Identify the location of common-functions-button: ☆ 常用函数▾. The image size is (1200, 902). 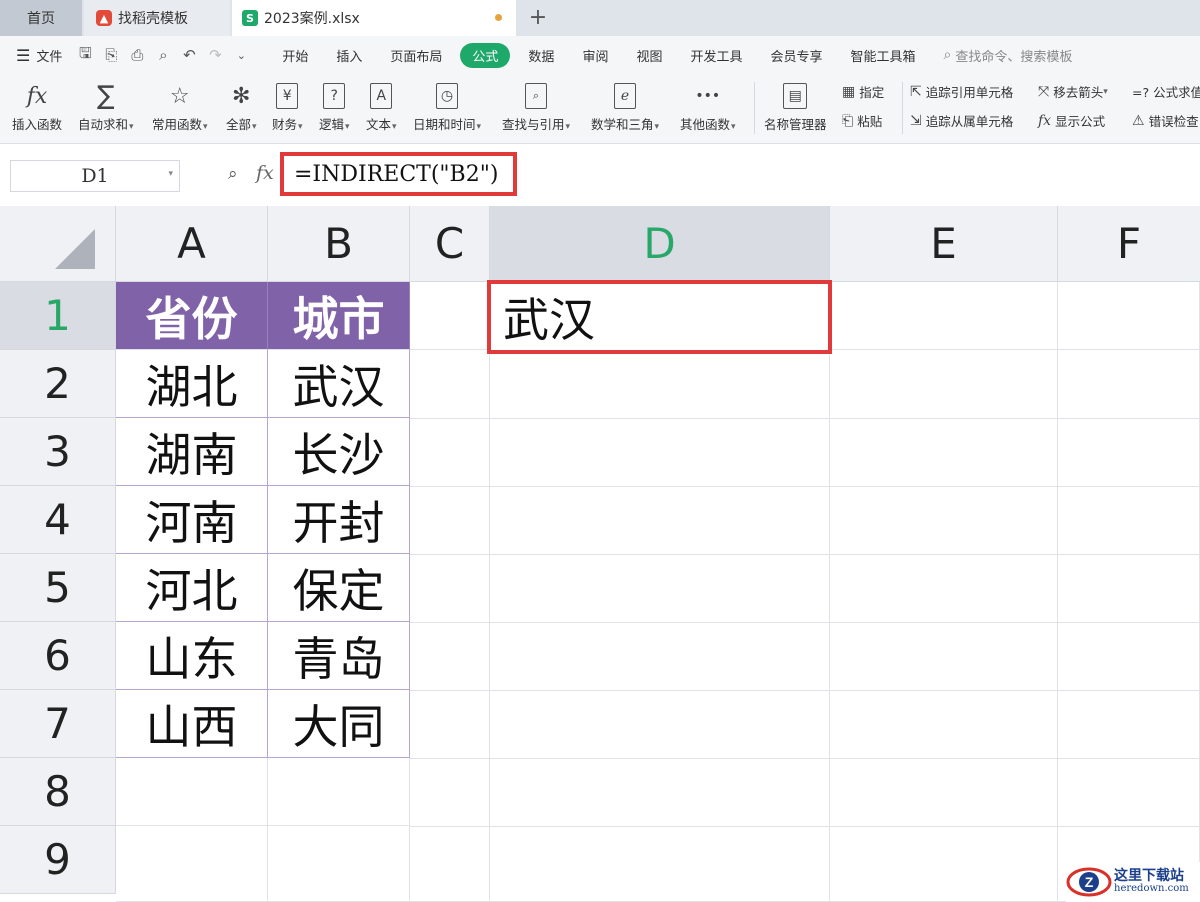
(180, 105).